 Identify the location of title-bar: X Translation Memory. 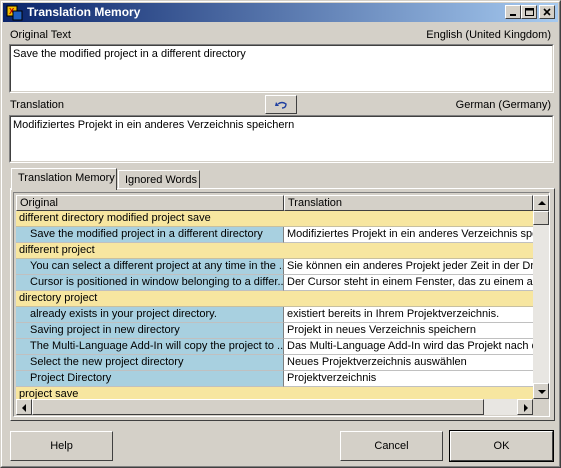
(280, 12).